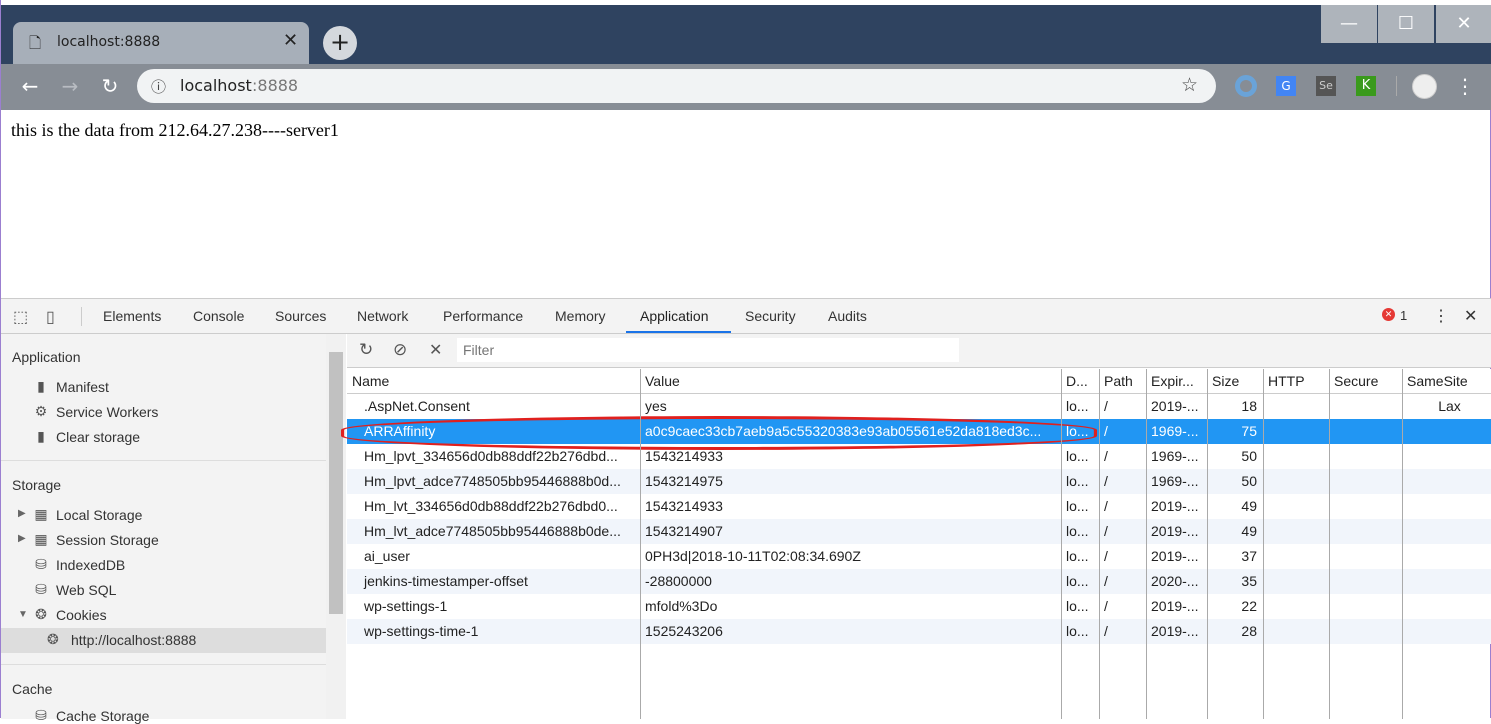 The width and height of the screenshot is (1491, 724). I want to click on sidebar-item-manifest: Manifest, so click(82, 387).